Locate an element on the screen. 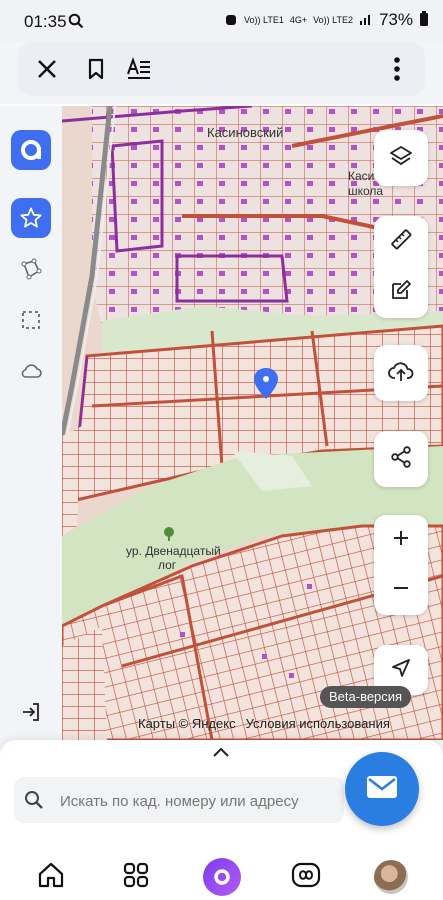  grid-icon is located at coordinates (136, 875).